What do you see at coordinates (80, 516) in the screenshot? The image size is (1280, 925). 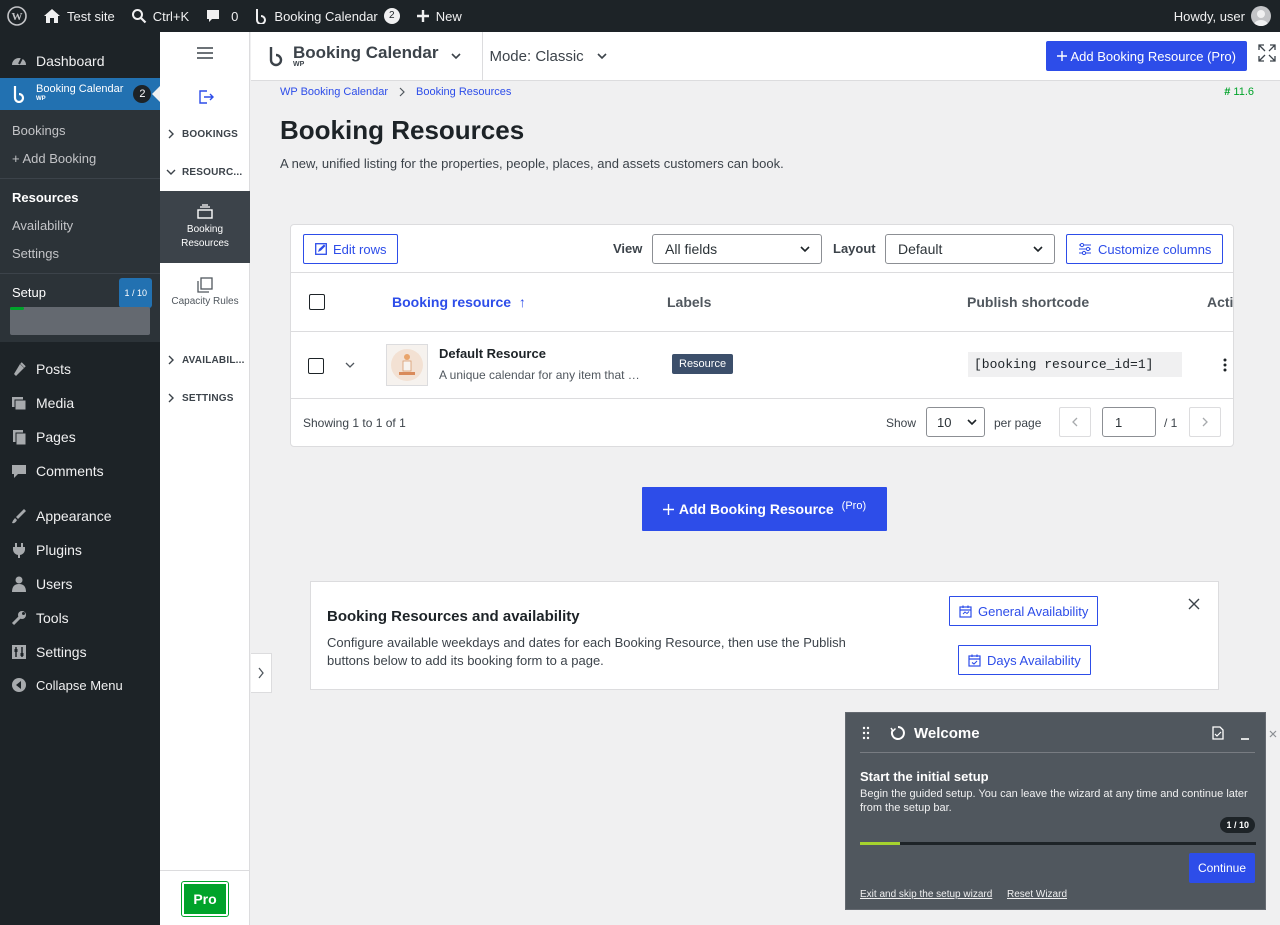 I see `menu-appearance: Appearance` at bounding box center [80, 516].